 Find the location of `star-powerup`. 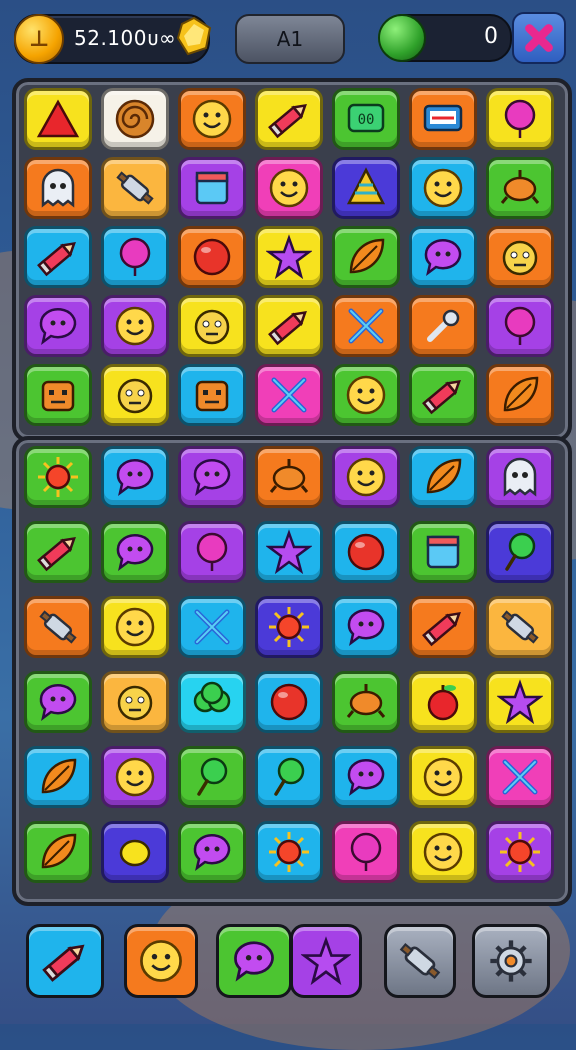

star-powerup is located at coordinates (326, 961).